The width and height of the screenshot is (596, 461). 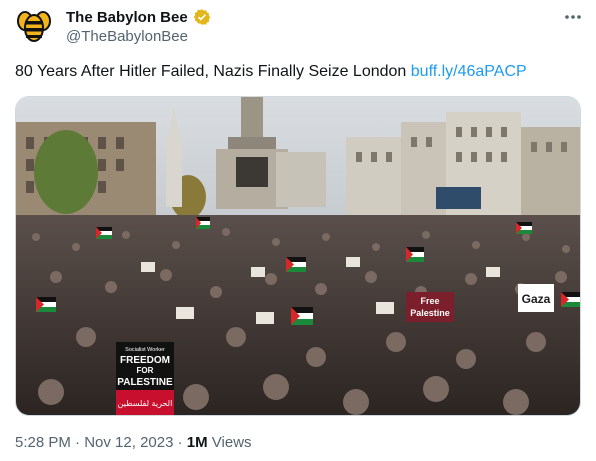 What do you see at coordinates (197, 442) in the screenshot?
I see `views-count: 1M` at bounding box center [197, 442].